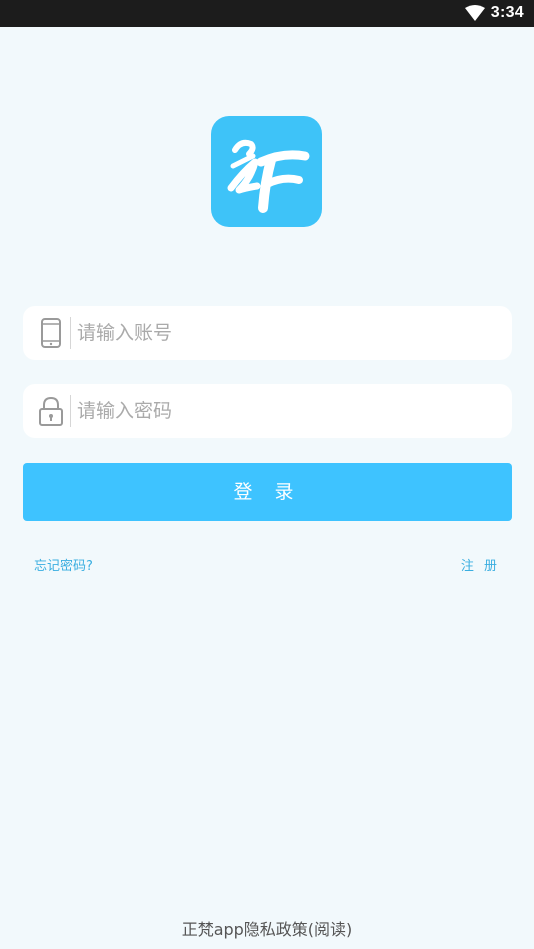 The height and width of the screenshot is (949, 534). What do you see at coordinates (267, 928) in the screenshot?
I see `privacy-policy-link: 正梵app隐私政策(阅读)` at bounding box center [267, 928].